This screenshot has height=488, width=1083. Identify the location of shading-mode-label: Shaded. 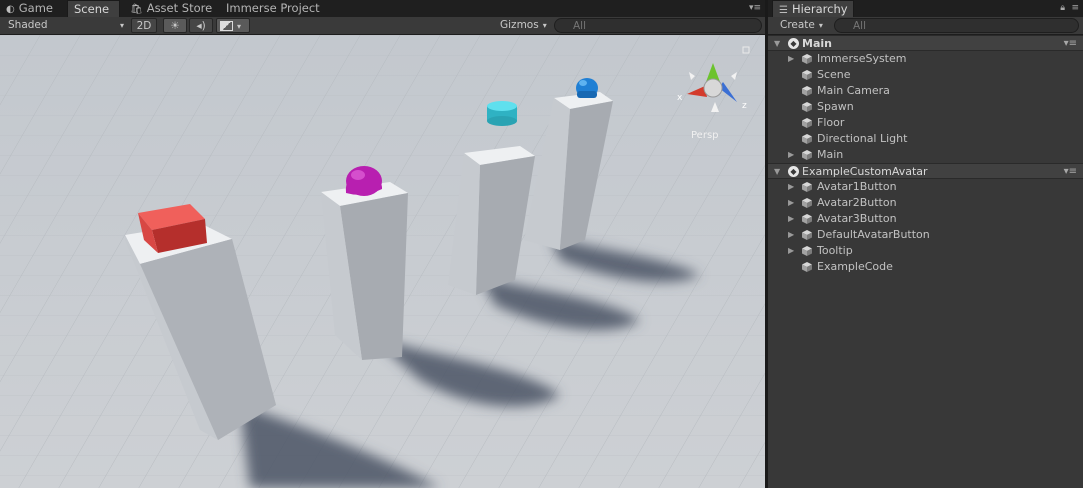
(28, 25).